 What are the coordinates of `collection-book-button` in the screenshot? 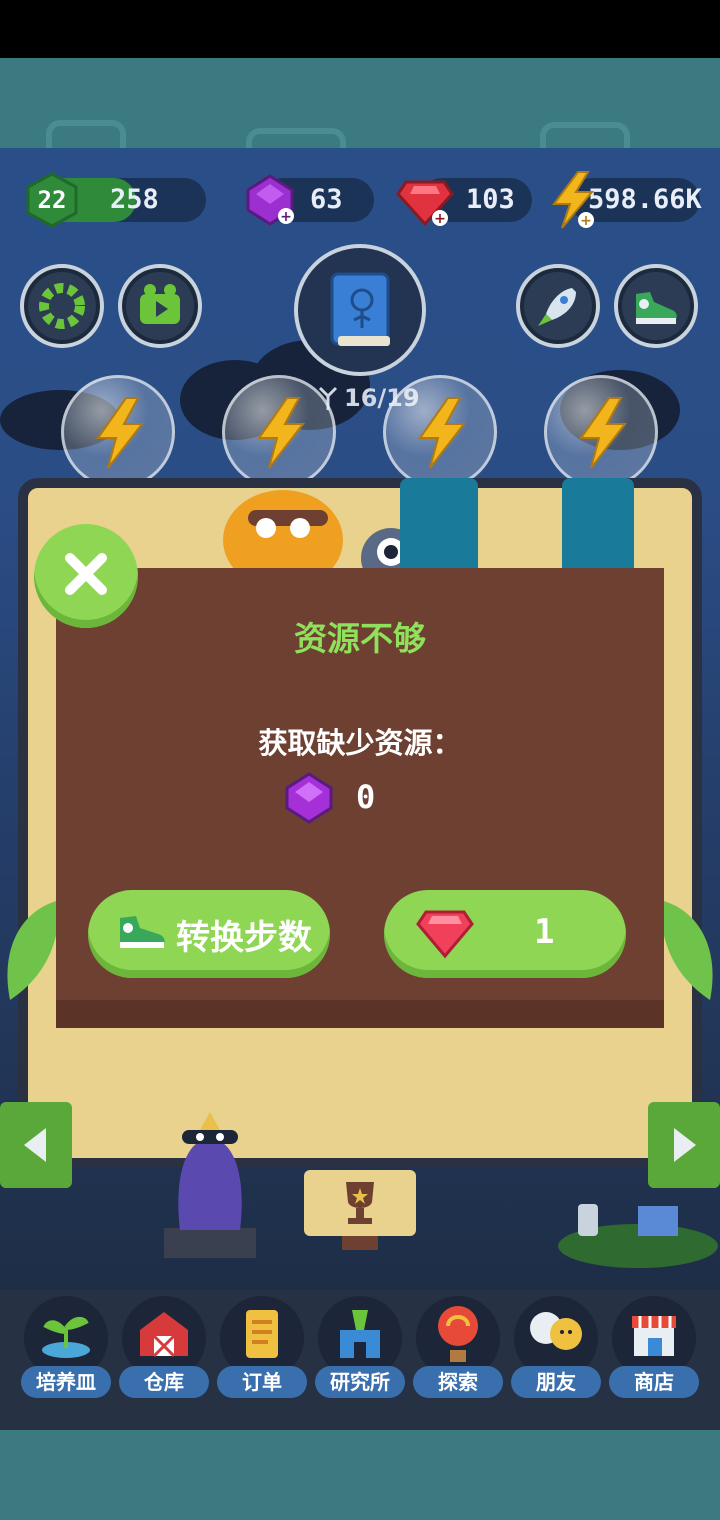 It's located at (360, 310).